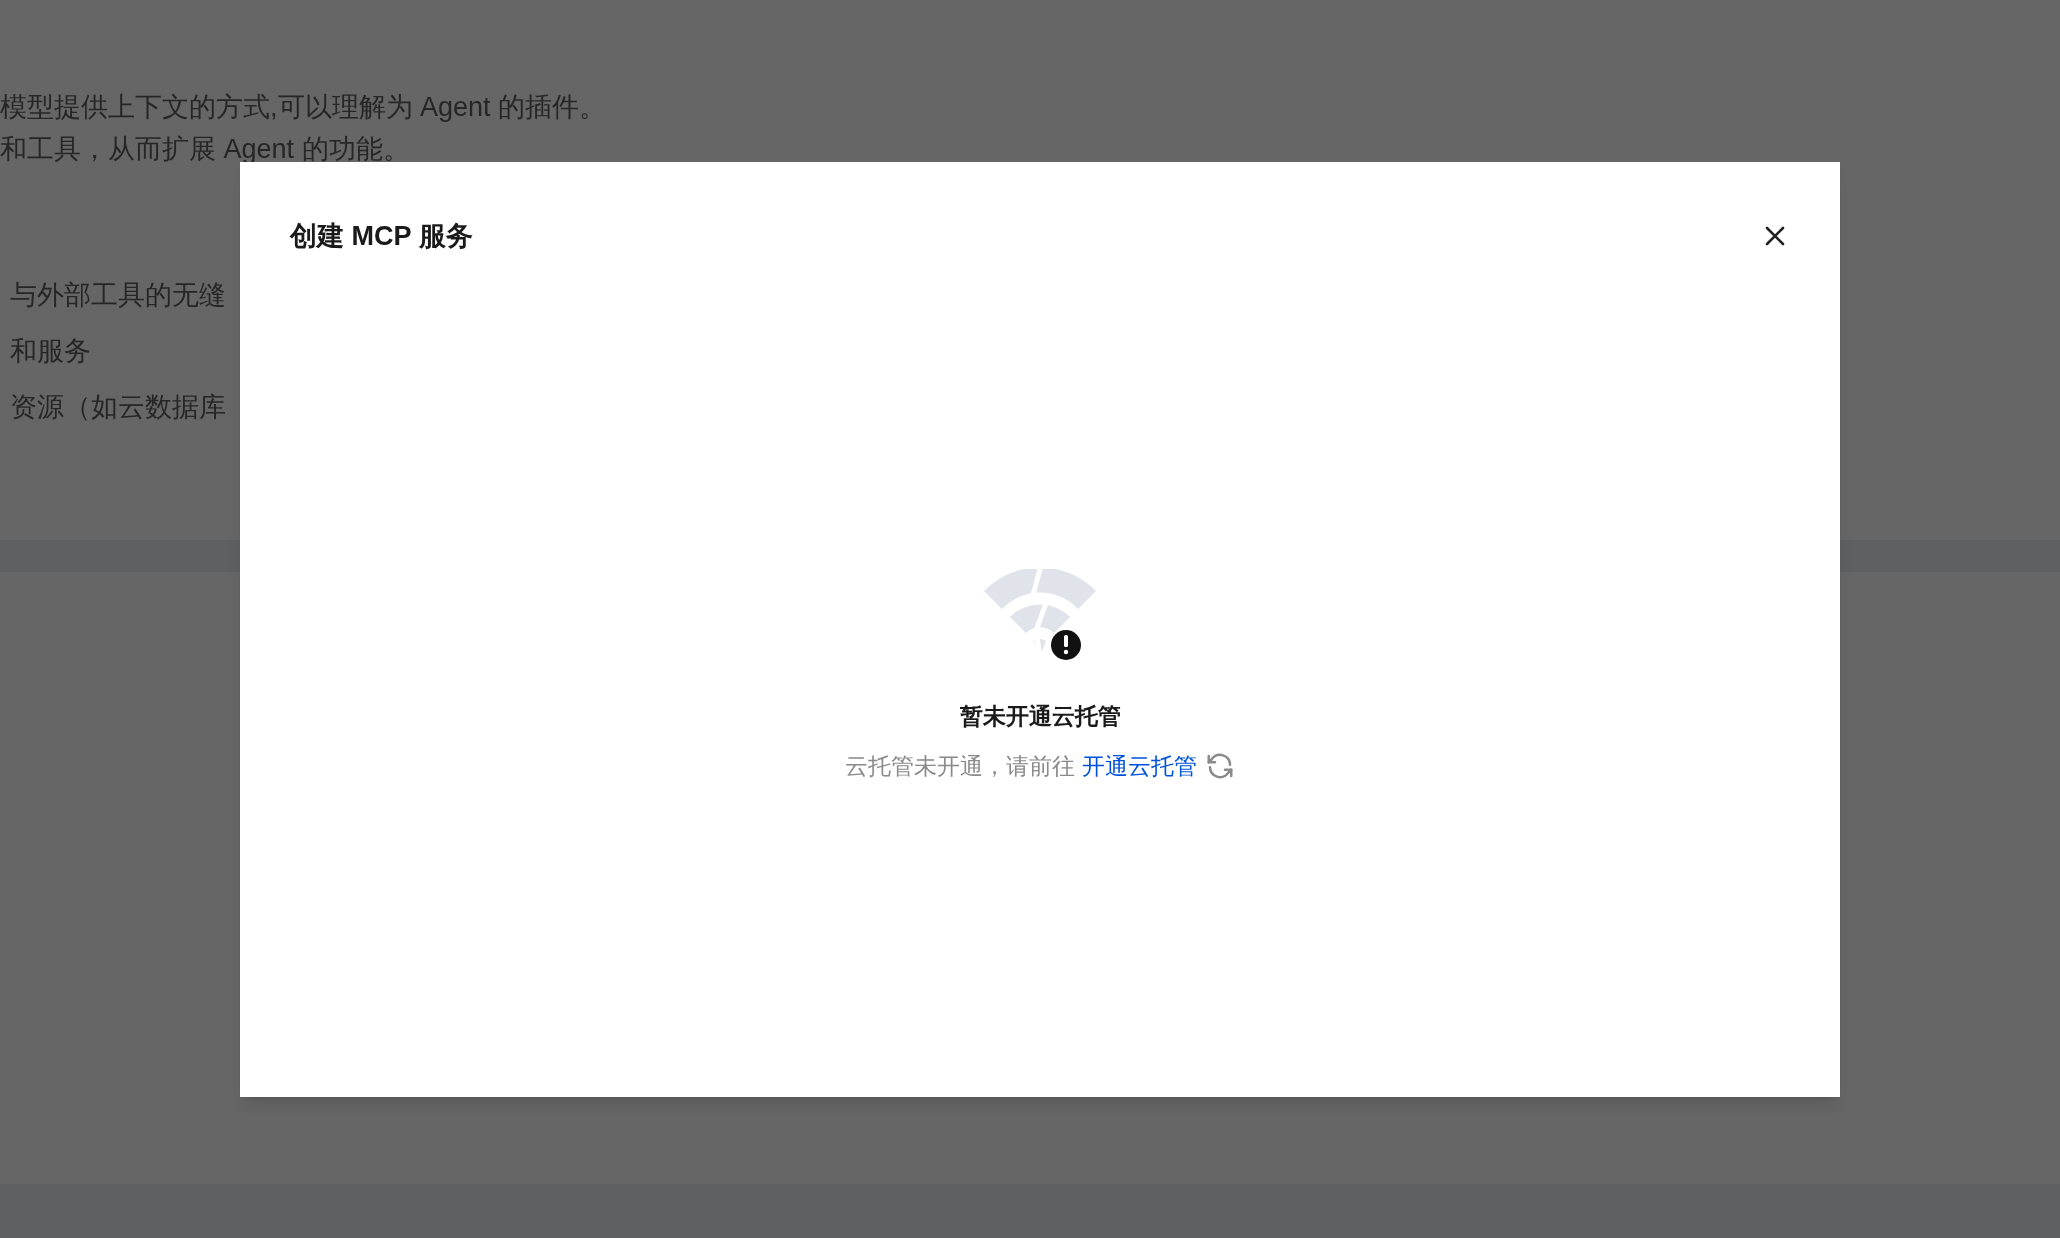 Image resolution: width=2060 pixels, height=1238 pixels. I want to click on enable-link: 开通云托管, so click(1139, 766).